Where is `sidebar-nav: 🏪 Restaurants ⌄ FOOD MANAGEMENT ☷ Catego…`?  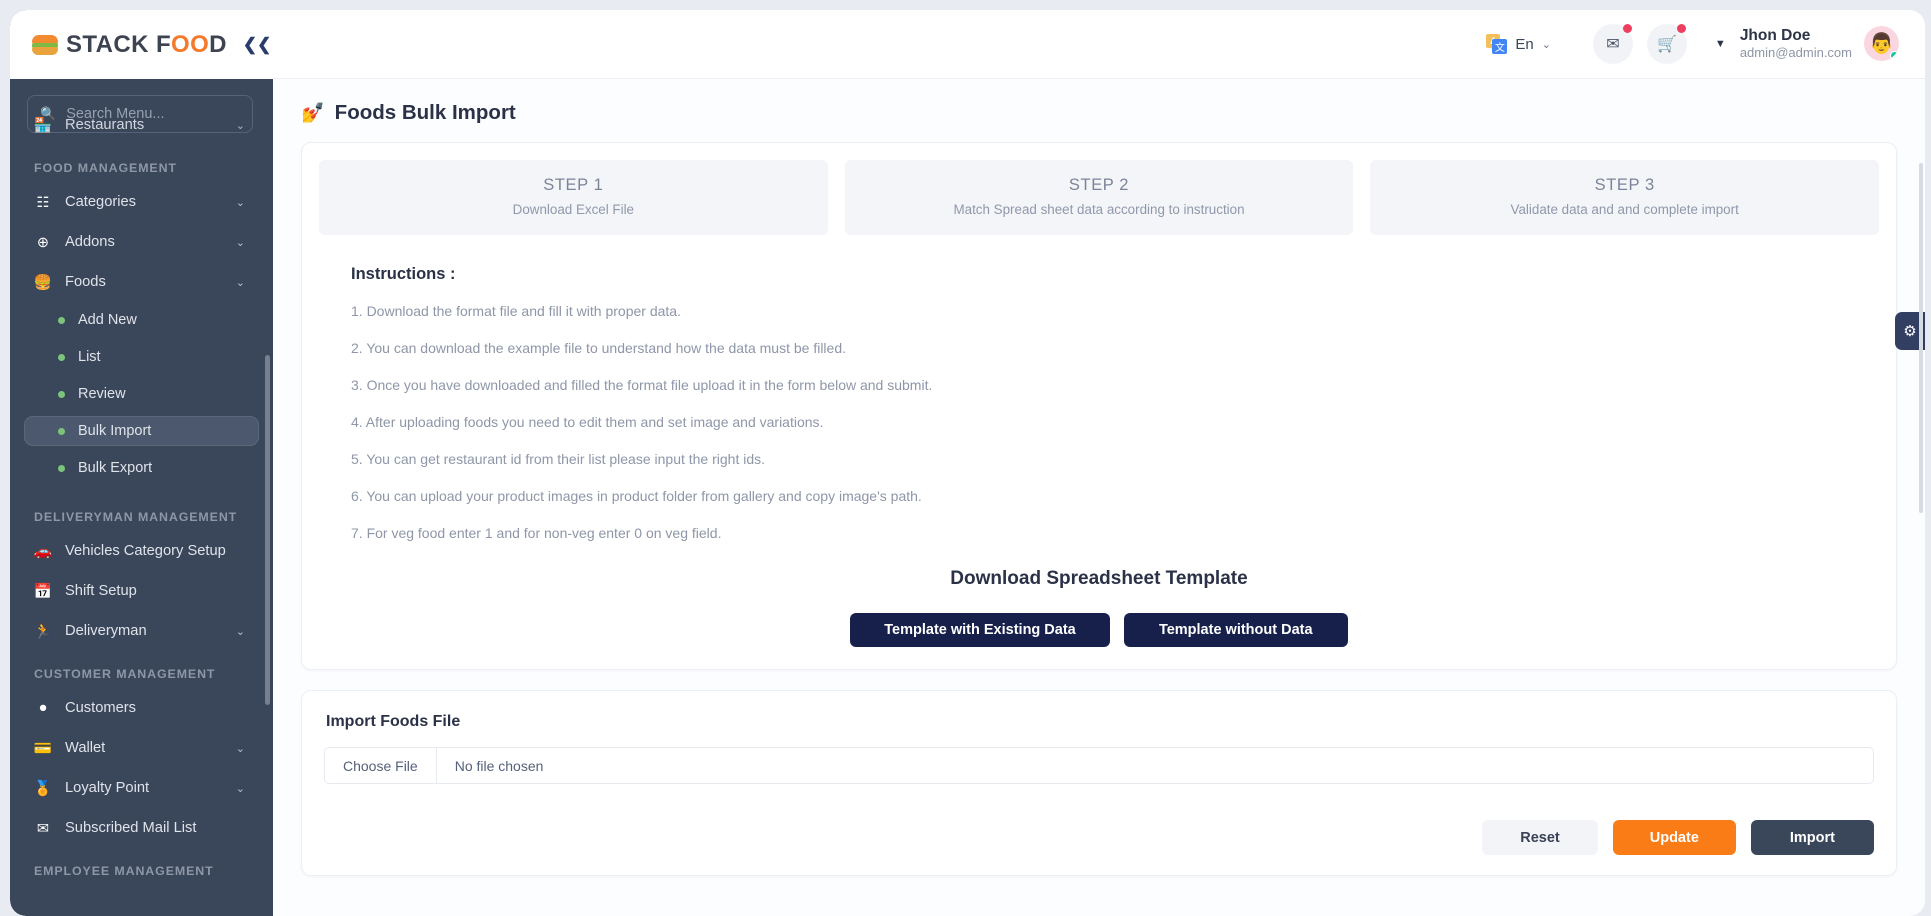 sidebar-nav: 🏪 Restaurants ⌄ FOOD MANAGEMENT ☷ Catego… is located at coordinates (141, 507).